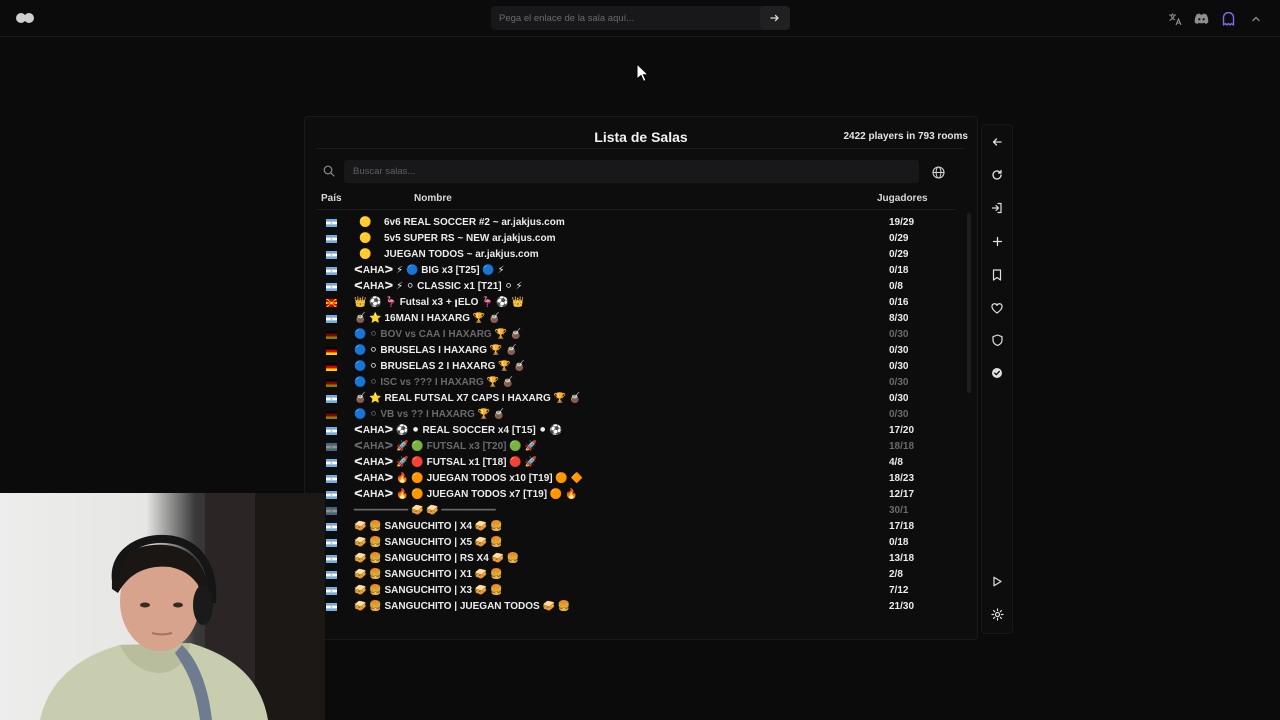 This screenshot has width=1280, height=720. Describe the element at coordinates (635, 399) in the screenshot. I see `table-row: 🧉 ⭐ REAL FUTSAL X7 CAPS I HAXARG 🏆 🧉 0/30` at that location.